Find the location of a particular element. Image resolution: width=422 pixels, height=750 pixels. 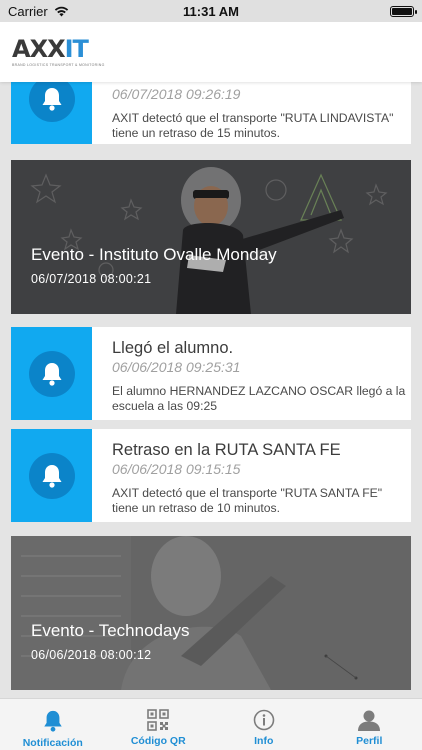

notification-date: 06/07/2018 09:26:19 is located at coordinates (176, 94).